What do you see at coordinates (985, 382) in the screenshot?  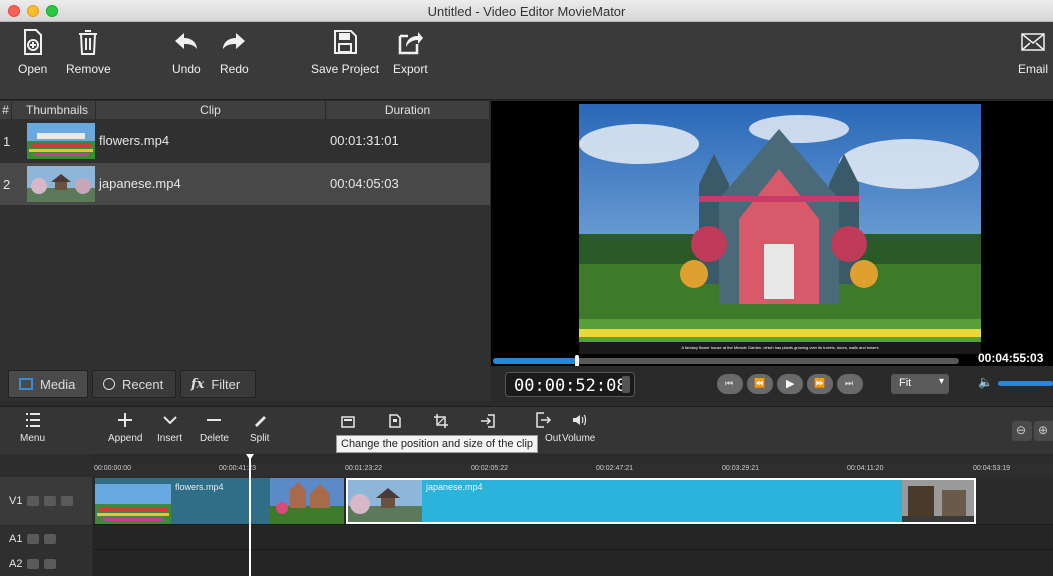 I see `speaker-icon: 🔈` at bounding box center [985, 382].